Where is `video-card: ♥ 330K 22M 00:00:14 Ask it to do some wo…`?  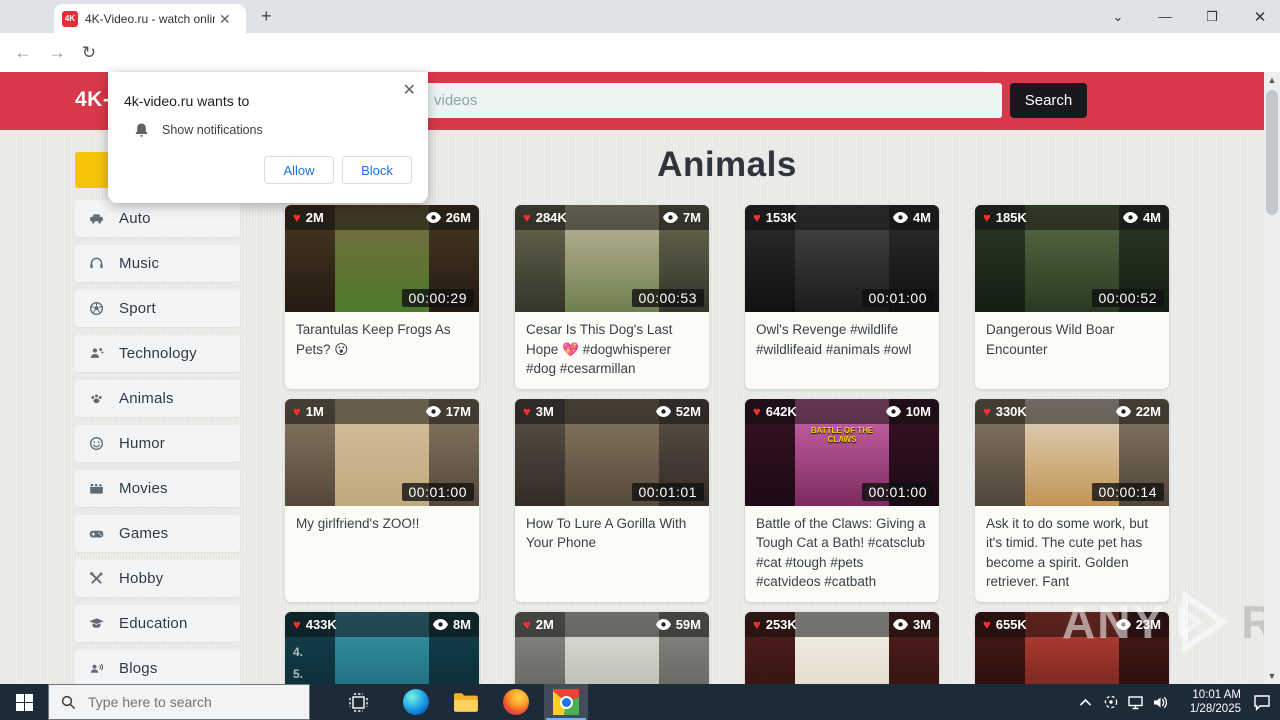 video-card: ♥ 330K 22M 00:00:14 Ask it to do some wo… is located at coordinates (1072, 500).